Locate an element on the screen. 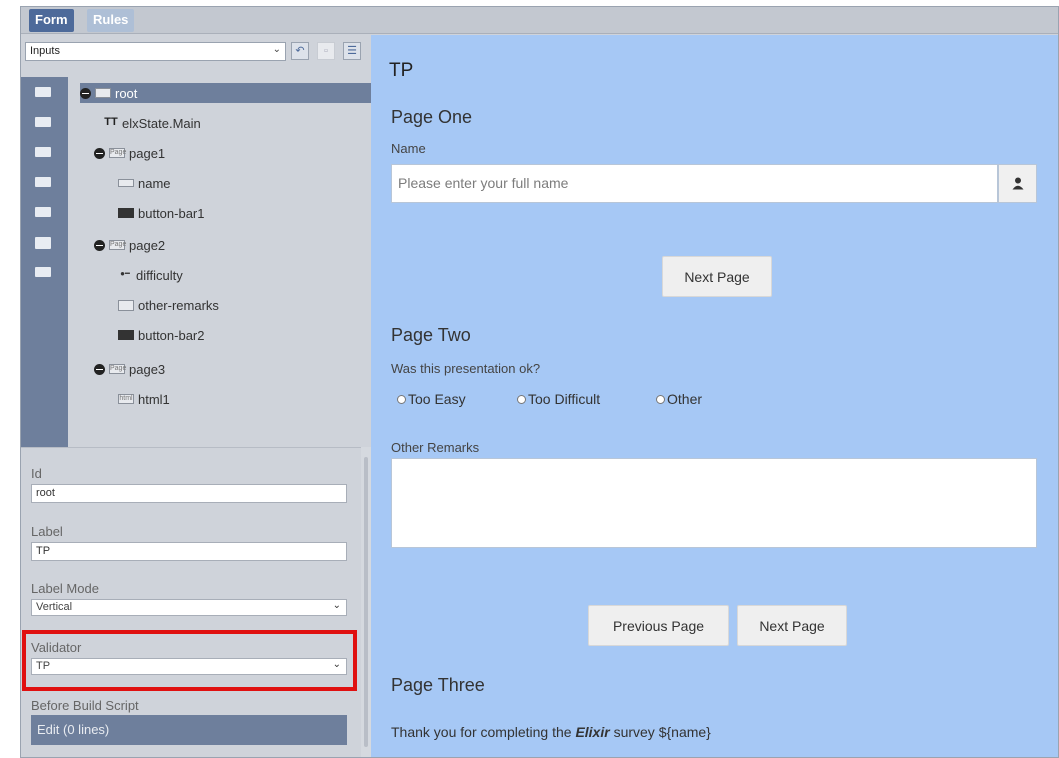  text-icon: TT is located at coordinates (111, 122).